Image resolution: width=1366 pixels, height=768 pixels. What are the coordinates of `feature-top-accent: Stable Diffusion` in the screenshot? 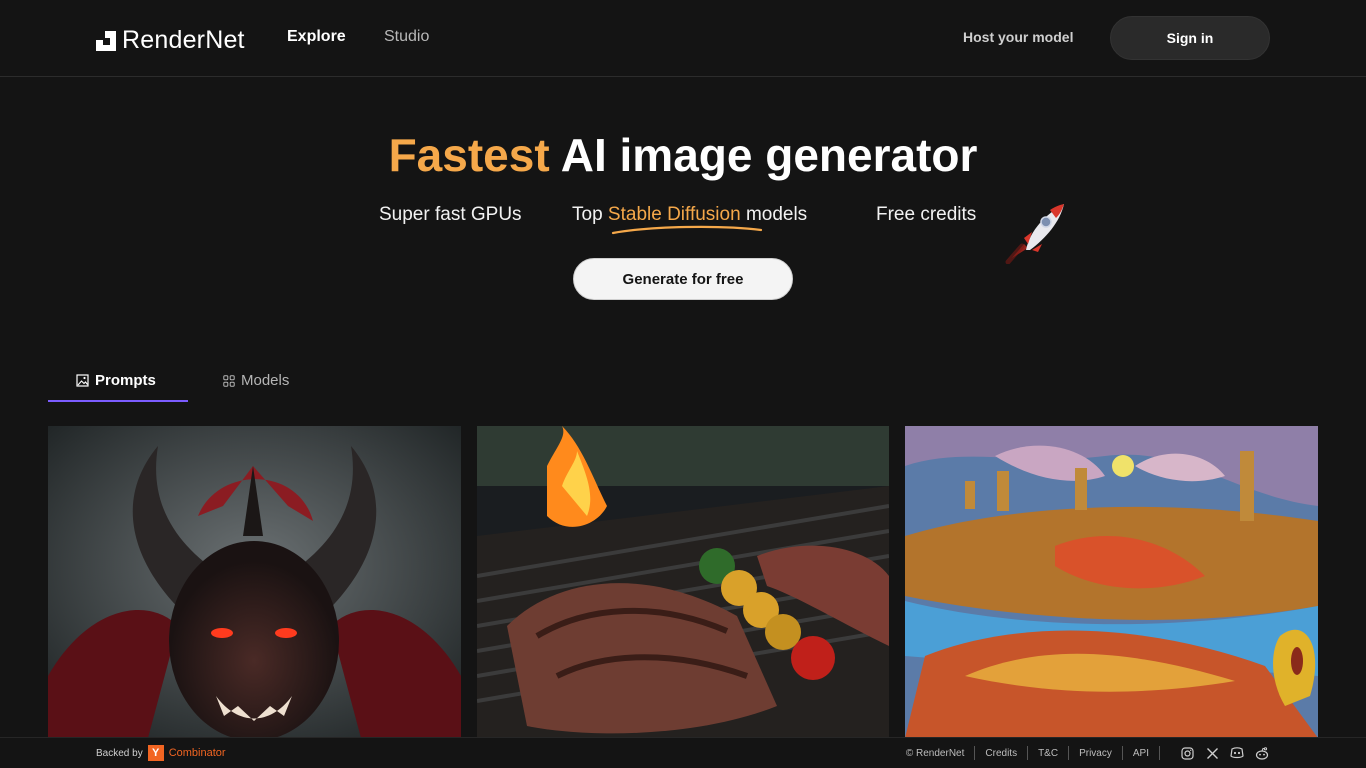 It's located at (674, 214).